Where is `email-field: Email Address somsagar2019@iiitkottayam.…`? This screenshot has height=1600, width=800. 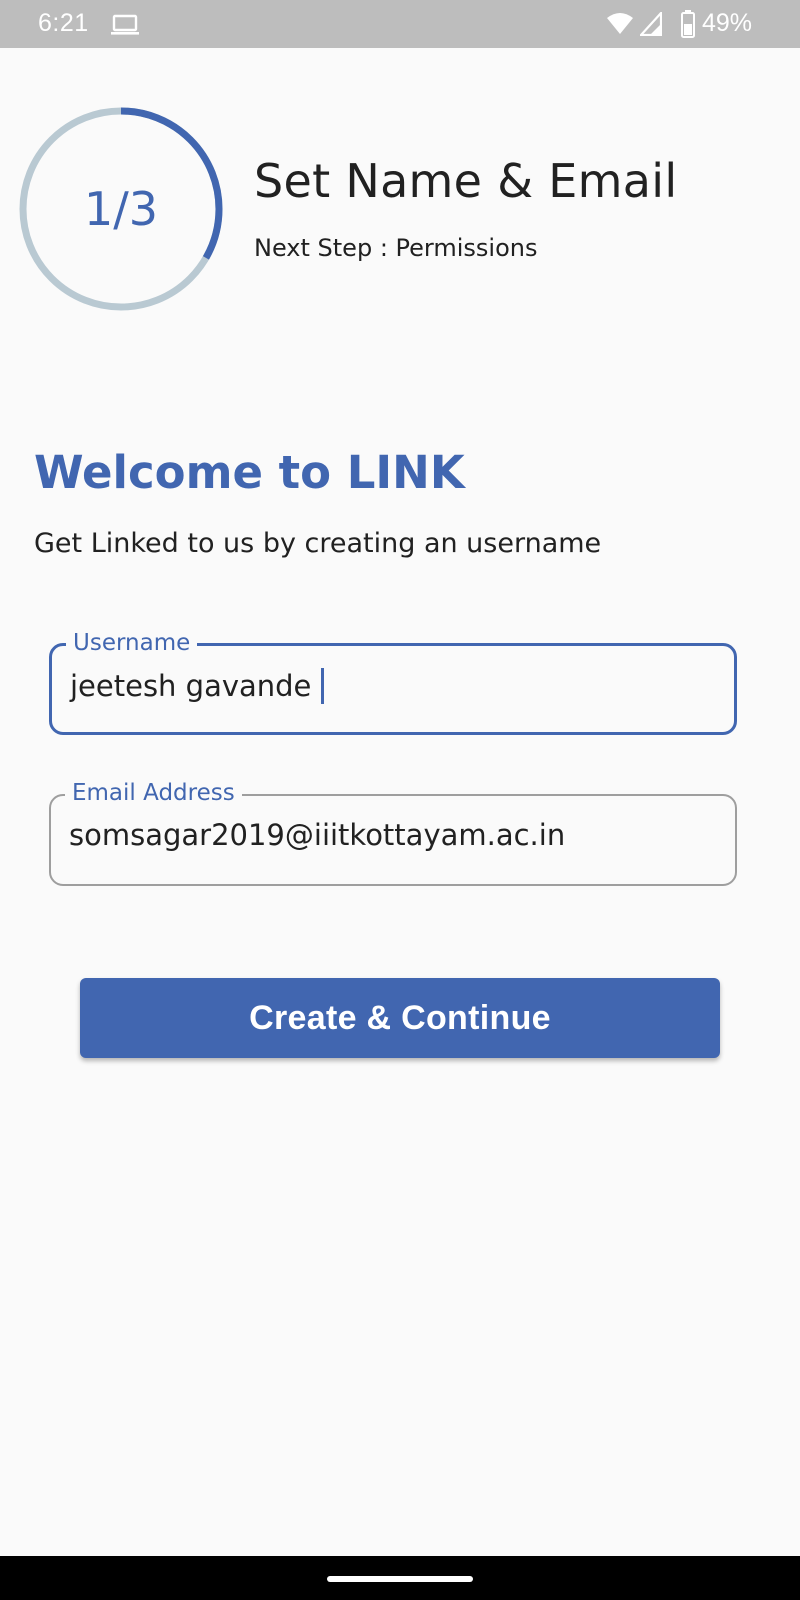
email-field: Email Address somsagar2019@iiitkottayam.… is located at coordinates (393, 831).